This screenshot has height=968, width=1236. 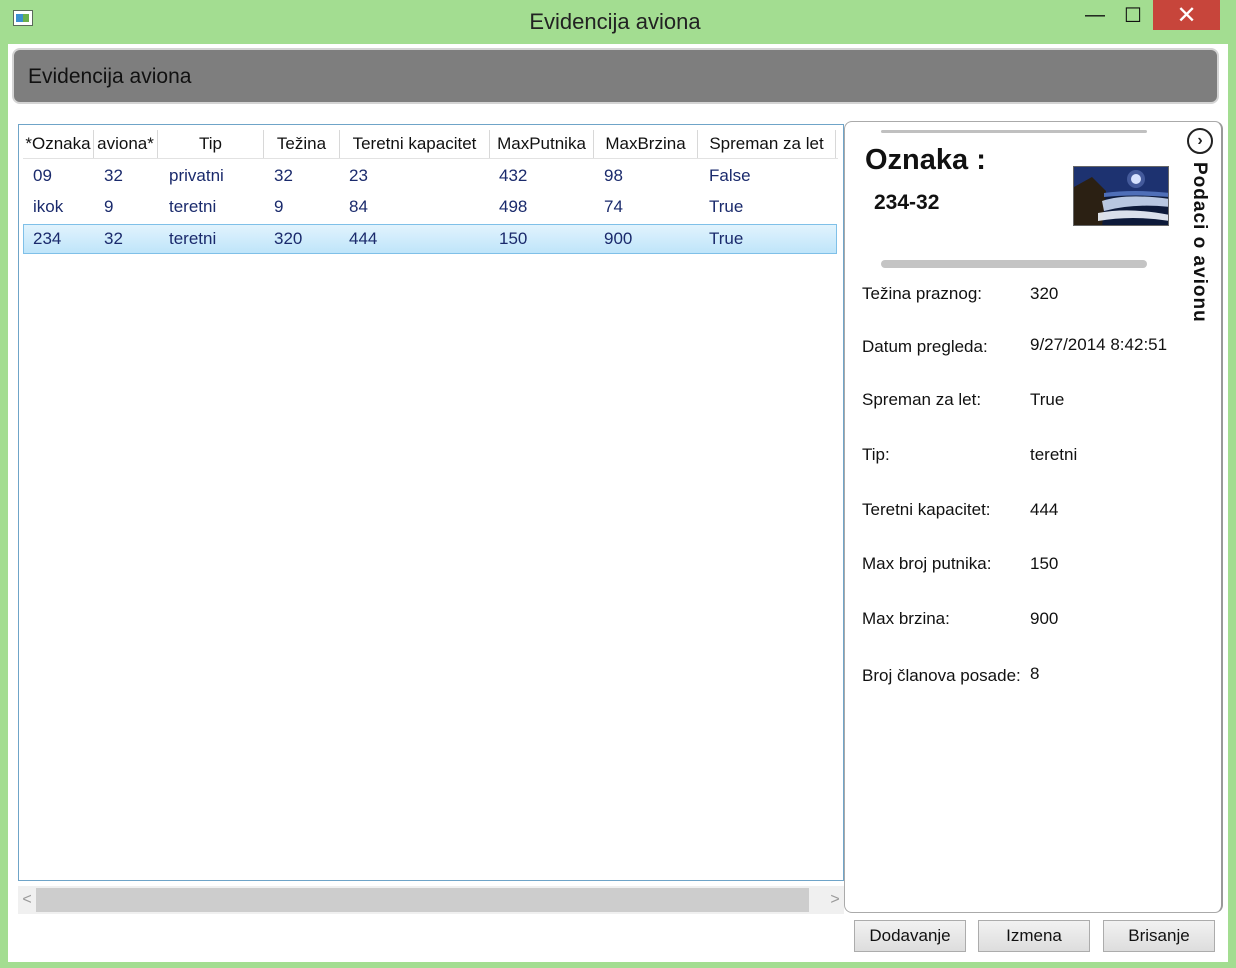 What do you see at coordinates (1200, 141) in the screenshot?
I see `chevron-right-circle-icon: ›` at bounding box center [1200, 141].